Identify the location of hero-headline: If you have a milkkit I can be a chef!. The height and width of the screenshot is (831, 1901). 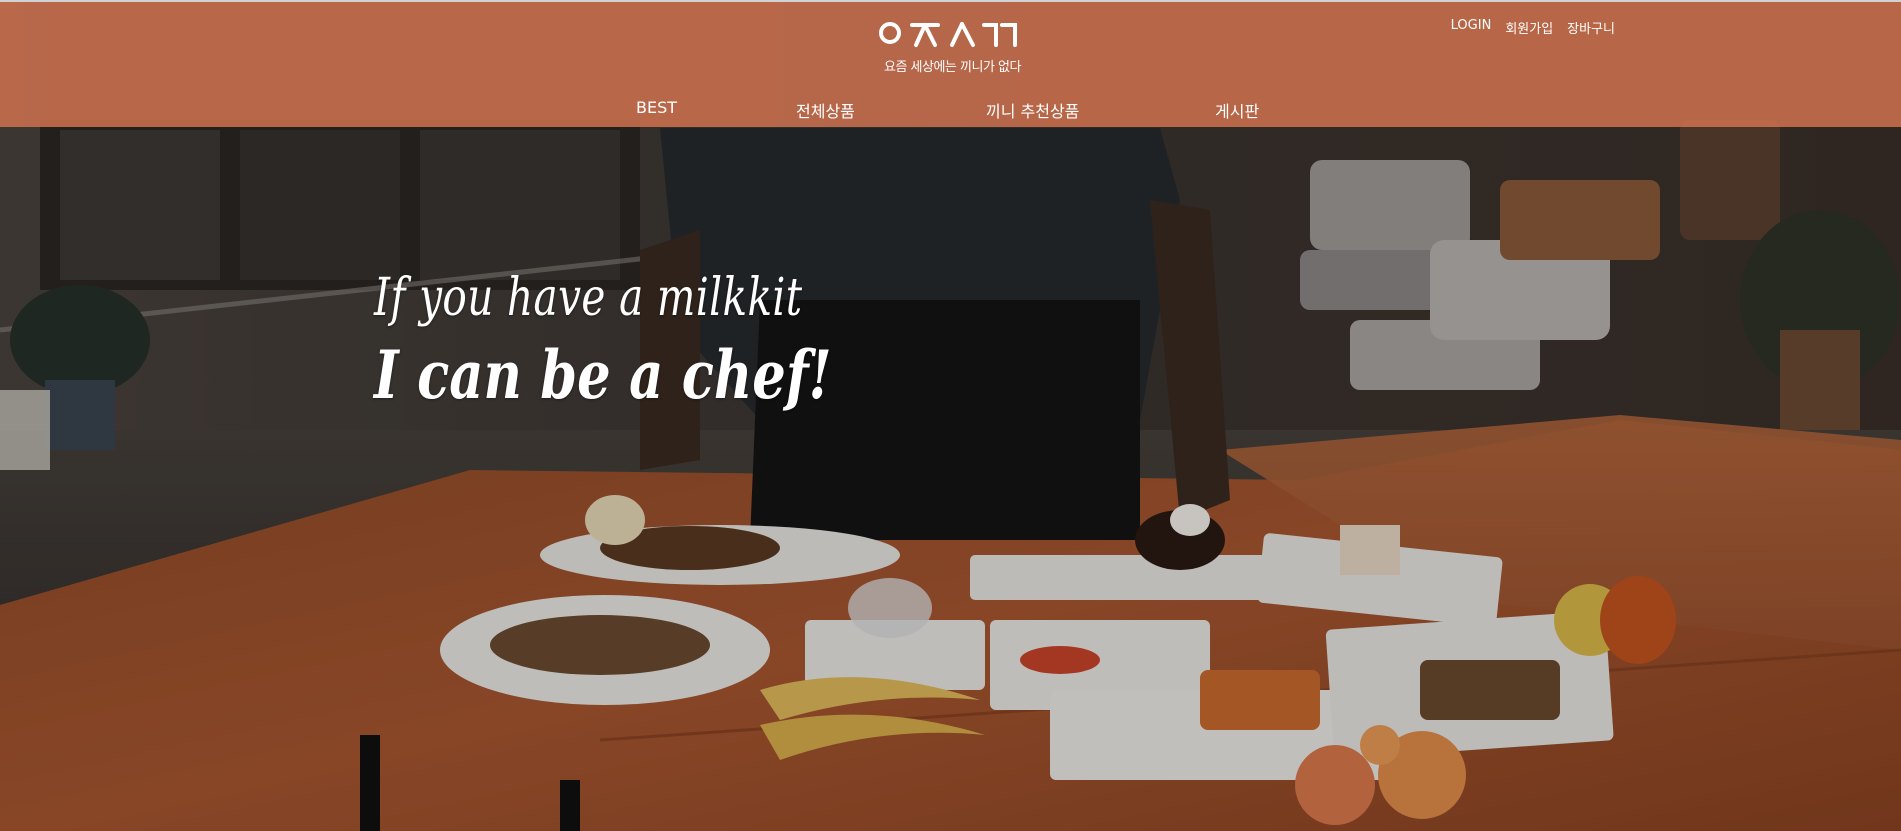
(660, 341).